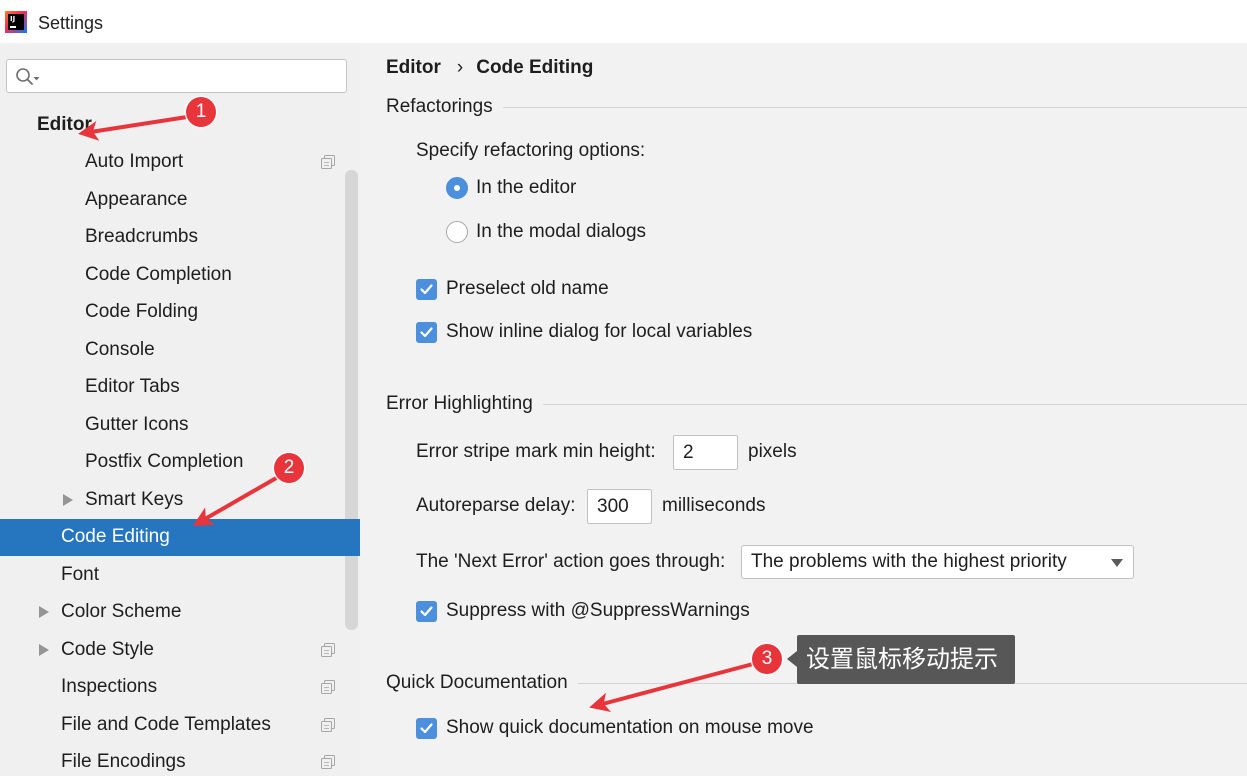  What do you see at coordinates (526, 188) in the screenshot?
I see `radio-label: In the editor` at bounding box center [526, 188].